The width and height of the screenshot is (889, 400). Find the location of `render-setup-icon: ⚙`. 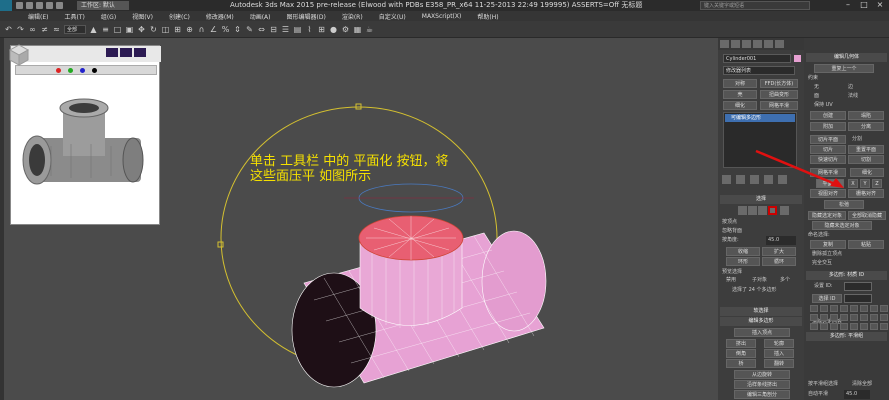

render-setup-icon: ⚙ is located at coordinates (345, 29).